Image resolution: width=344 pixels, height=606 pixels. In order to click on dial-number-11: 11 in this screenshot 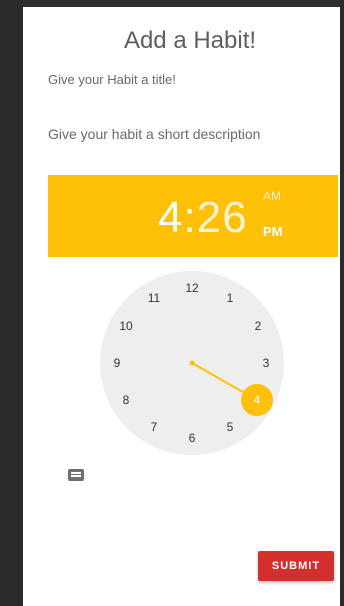, I will do `click(154, 298)`.